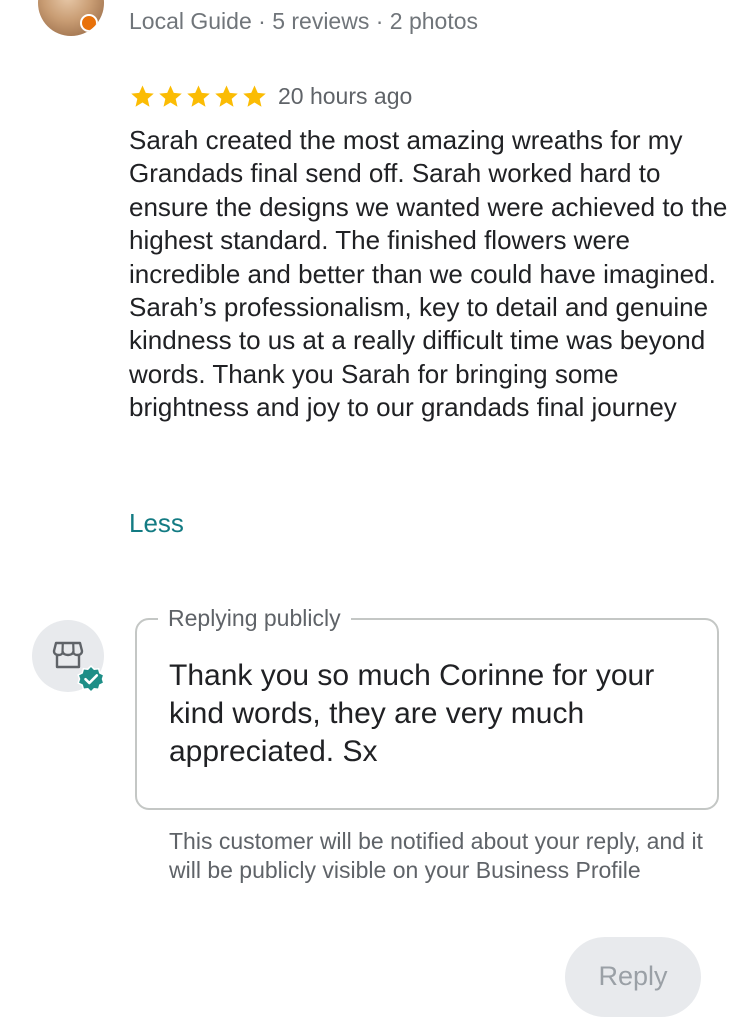  What do you see at coordinates (254, 618) in the screenshot?
I see `reply-field-label: Replying publicly` at bounding box center [254, 618].